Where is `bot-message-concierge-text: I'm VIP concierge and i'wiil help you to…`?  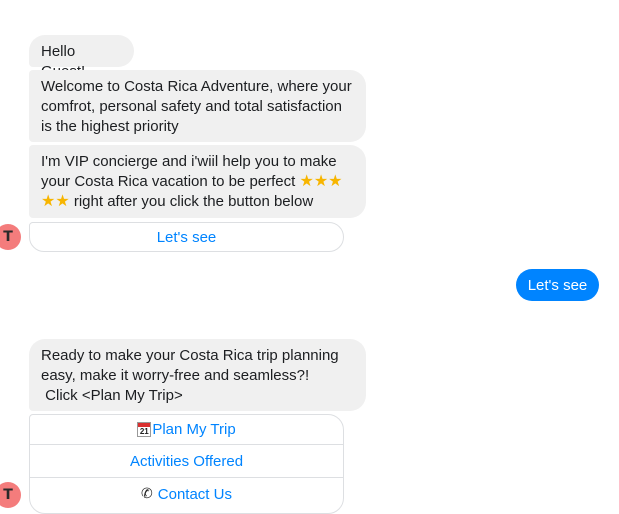
bot-message-concierge-text: I'm VIP concierge and i'wiil help you to… is located at coordinates (189, 171).